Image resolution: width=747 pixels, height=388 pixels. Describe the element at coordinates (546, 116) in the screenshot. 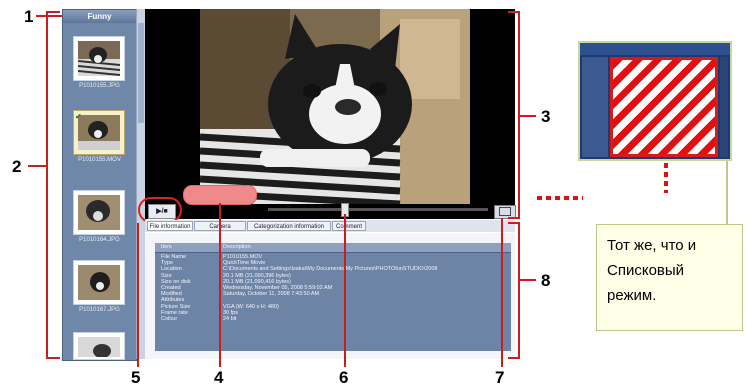

I see `callout-number-3: 3` at that location.